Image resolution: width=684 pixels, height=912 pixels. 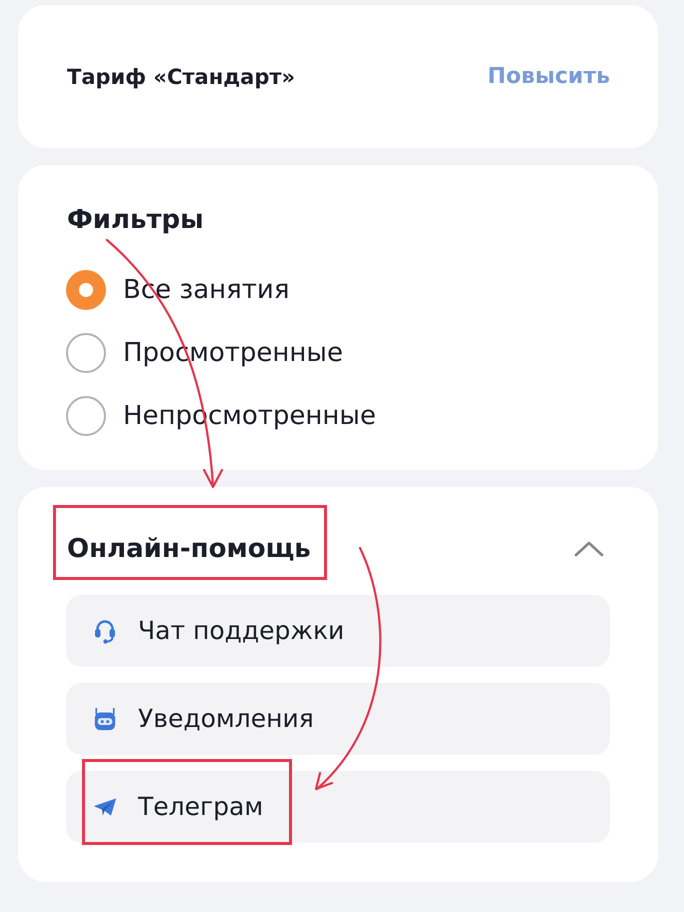 I want to click on help-item: Уведомления, so click(x=338, y=719).